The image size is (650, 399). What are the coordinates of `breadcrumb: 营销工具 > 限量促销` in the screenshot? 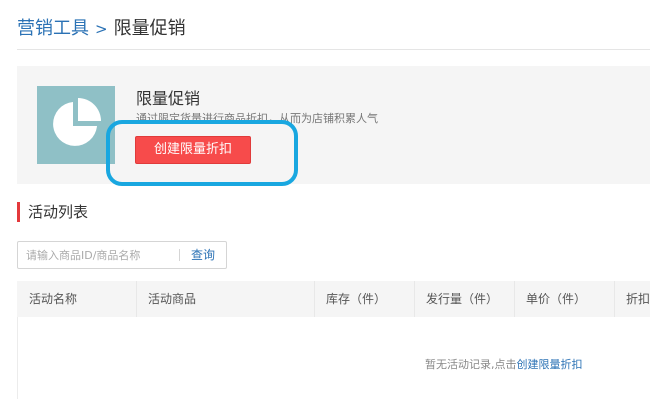 It's located at (101, 29).